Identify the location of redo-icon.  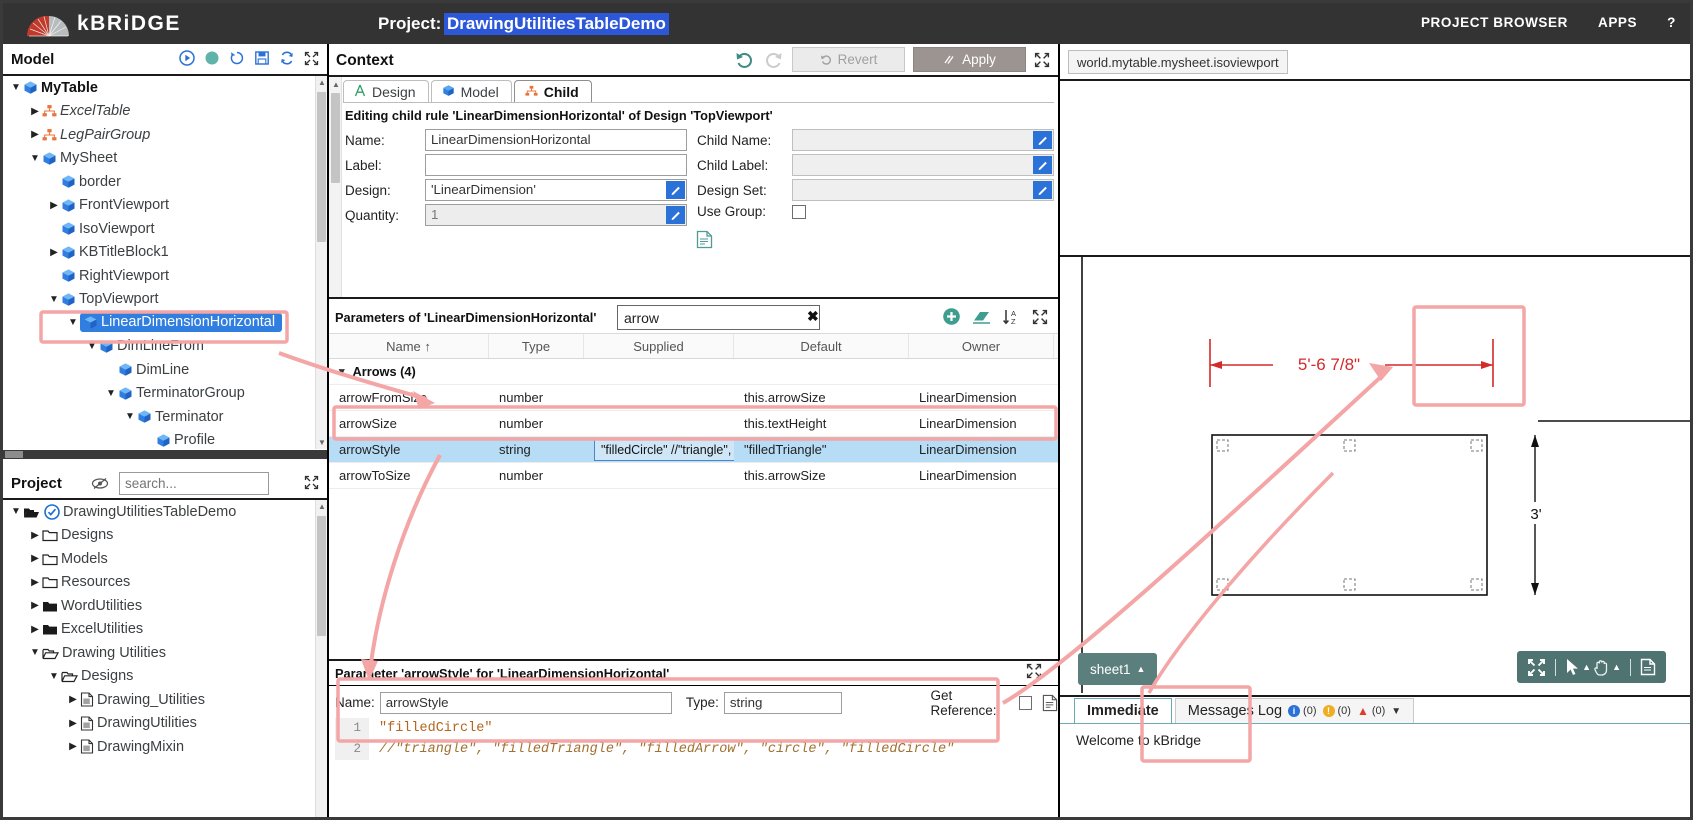
(773, 59).